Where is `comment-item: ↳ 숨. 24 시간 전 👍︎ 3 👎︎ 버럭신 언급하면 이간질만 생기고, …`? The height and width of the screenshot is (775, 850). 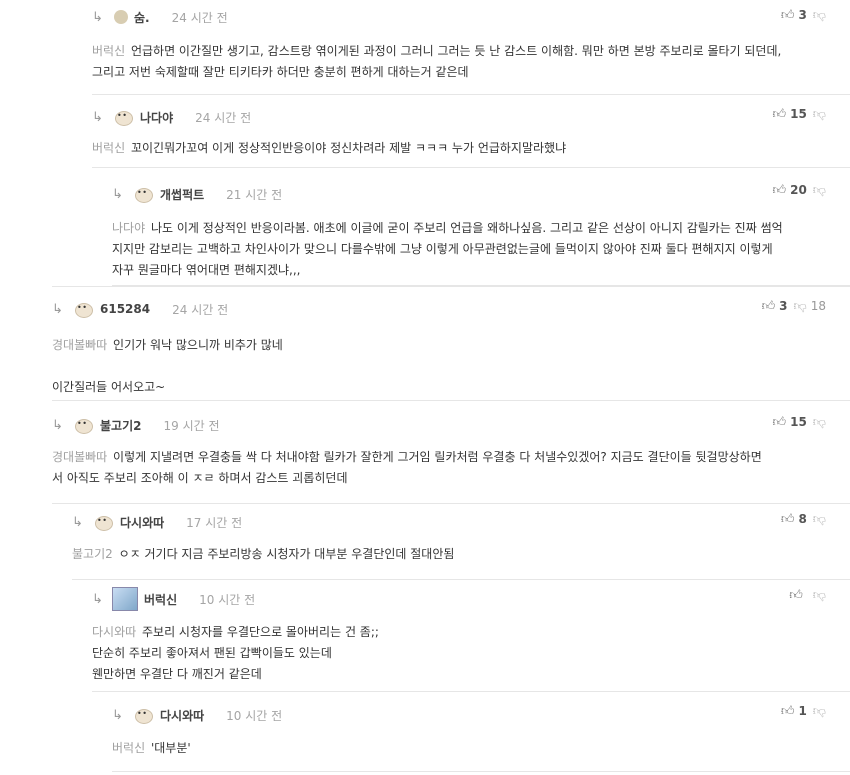
comment-item: ↳ 숨. 24 시간 전 👍︎ 3 👎︎ 버럭신 언급하면 이간질만 생기고, … is located at coordinates (471, 47).